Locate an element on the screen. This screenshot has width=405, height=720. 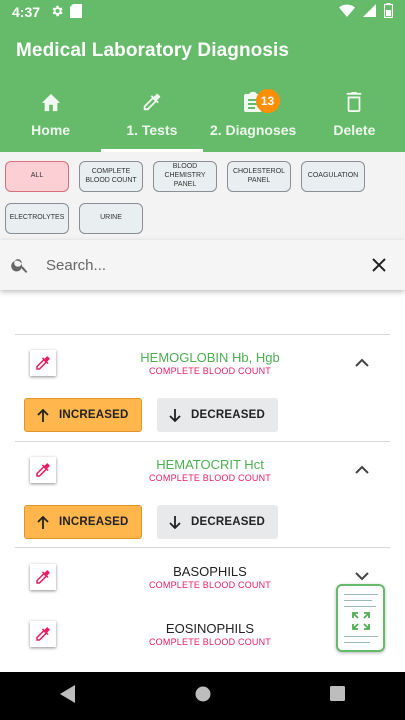
filter-chip-coagulation: COAGULATION is located at coordinates (333, 176).